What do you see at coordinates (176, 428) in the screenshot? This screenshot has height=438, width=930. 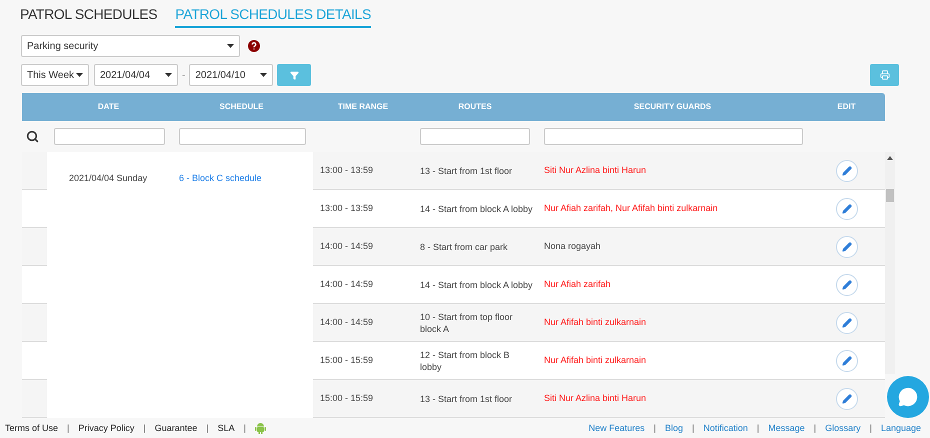 I see `footer-link: Guarantee` at bounding box center [176, 428].